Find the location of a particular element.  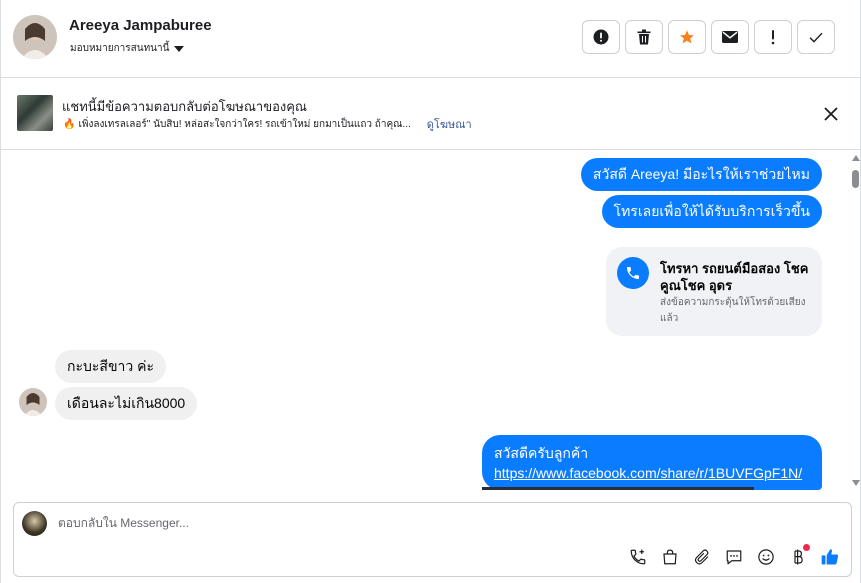

scroll-down-arrow-icon is located at coordinates (856, 483).